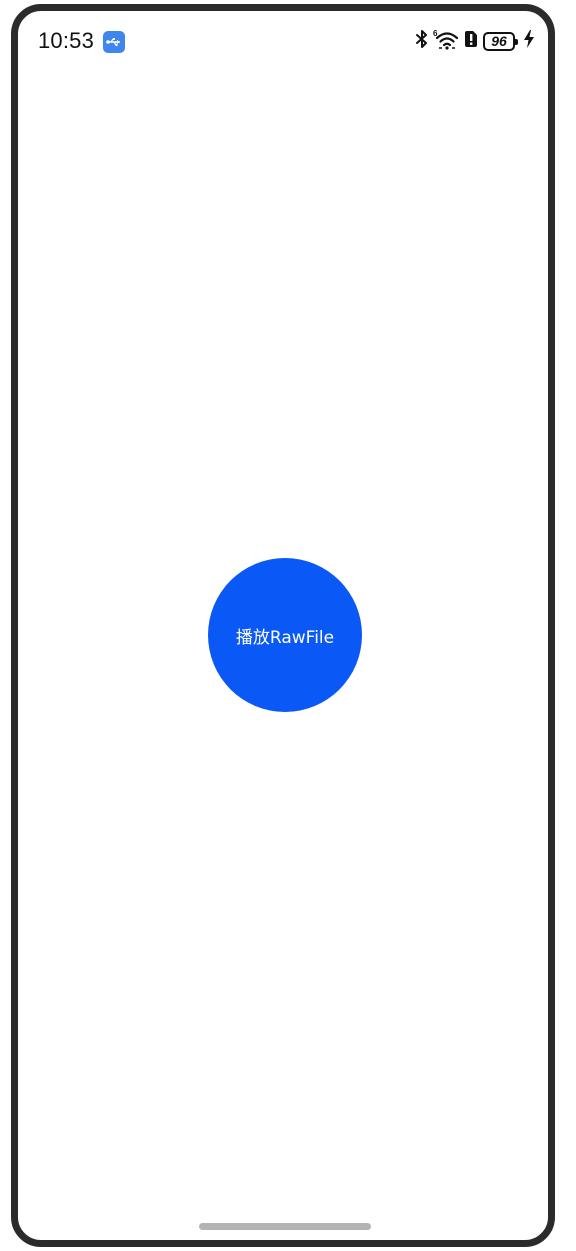  Describe the element at coordinates (283, 39) in the screenshot. I see `status-bar: 10:53 6 96` at that location.